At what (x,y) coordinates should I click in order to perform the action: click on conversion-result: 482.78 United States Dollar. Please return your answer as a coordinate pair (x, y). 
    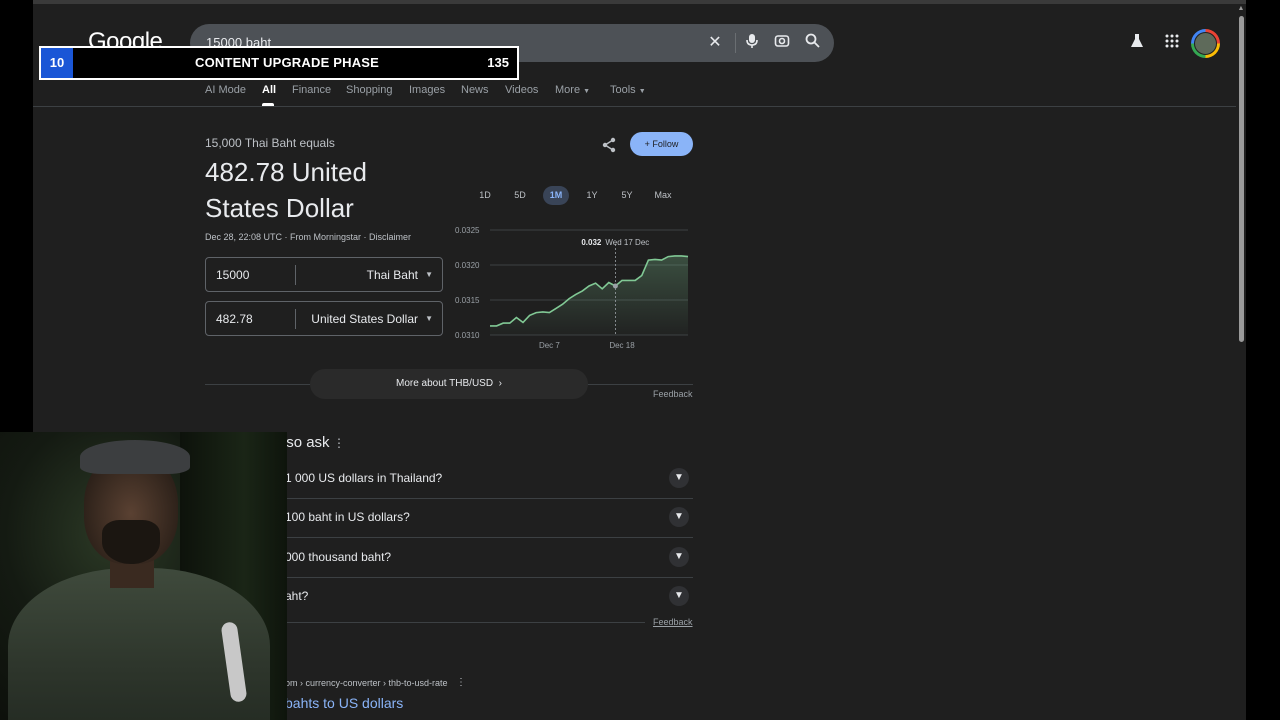
    Looking at the image, I should click on (286, 190).